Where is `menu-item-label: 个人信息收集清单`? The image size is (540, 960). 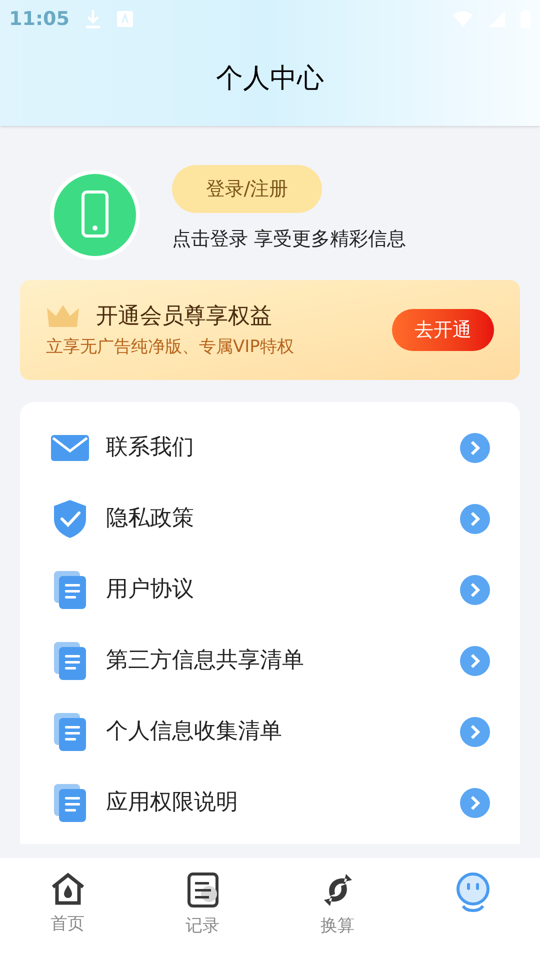 menu-item-label: 个人信息收集清单 is located at coordinates (194, 732).